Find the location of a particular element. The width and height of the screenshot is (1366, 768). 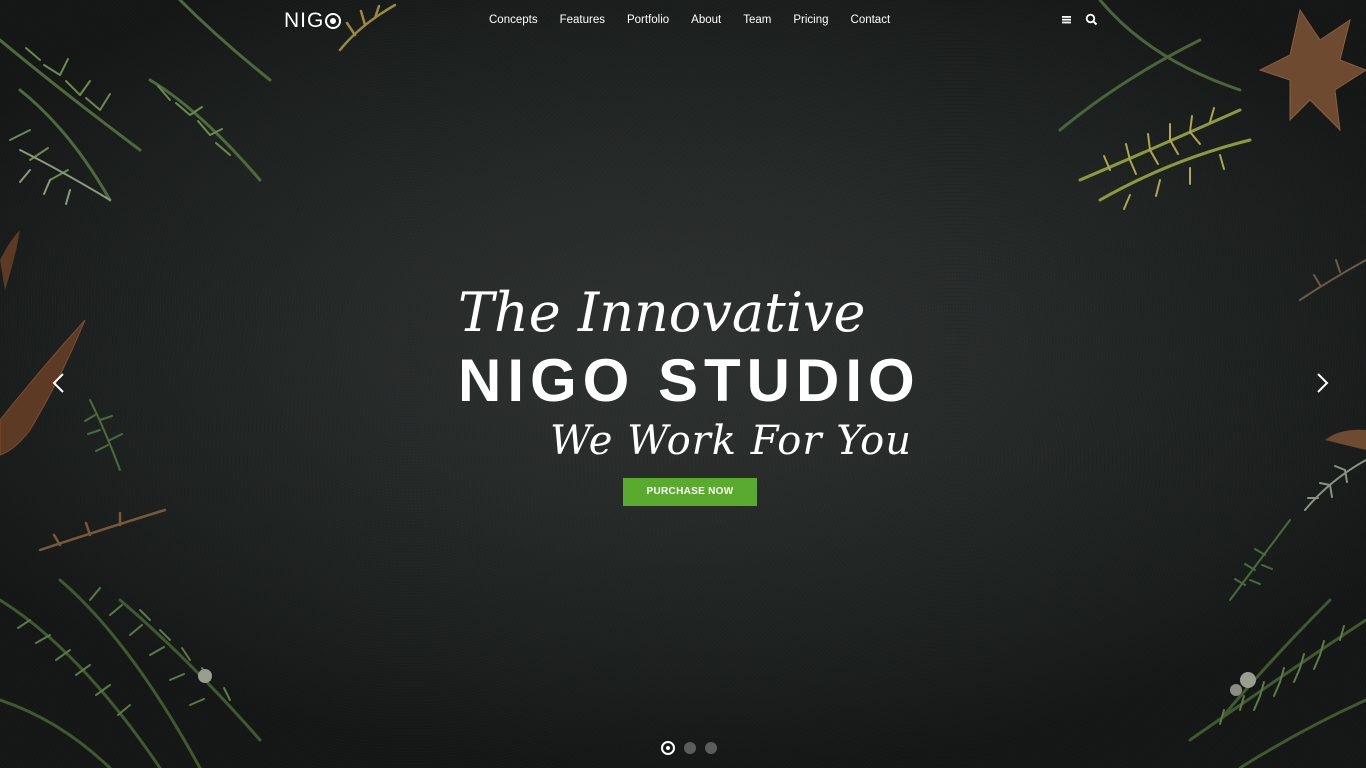

search-icon is located at coordinates (1091, 19).